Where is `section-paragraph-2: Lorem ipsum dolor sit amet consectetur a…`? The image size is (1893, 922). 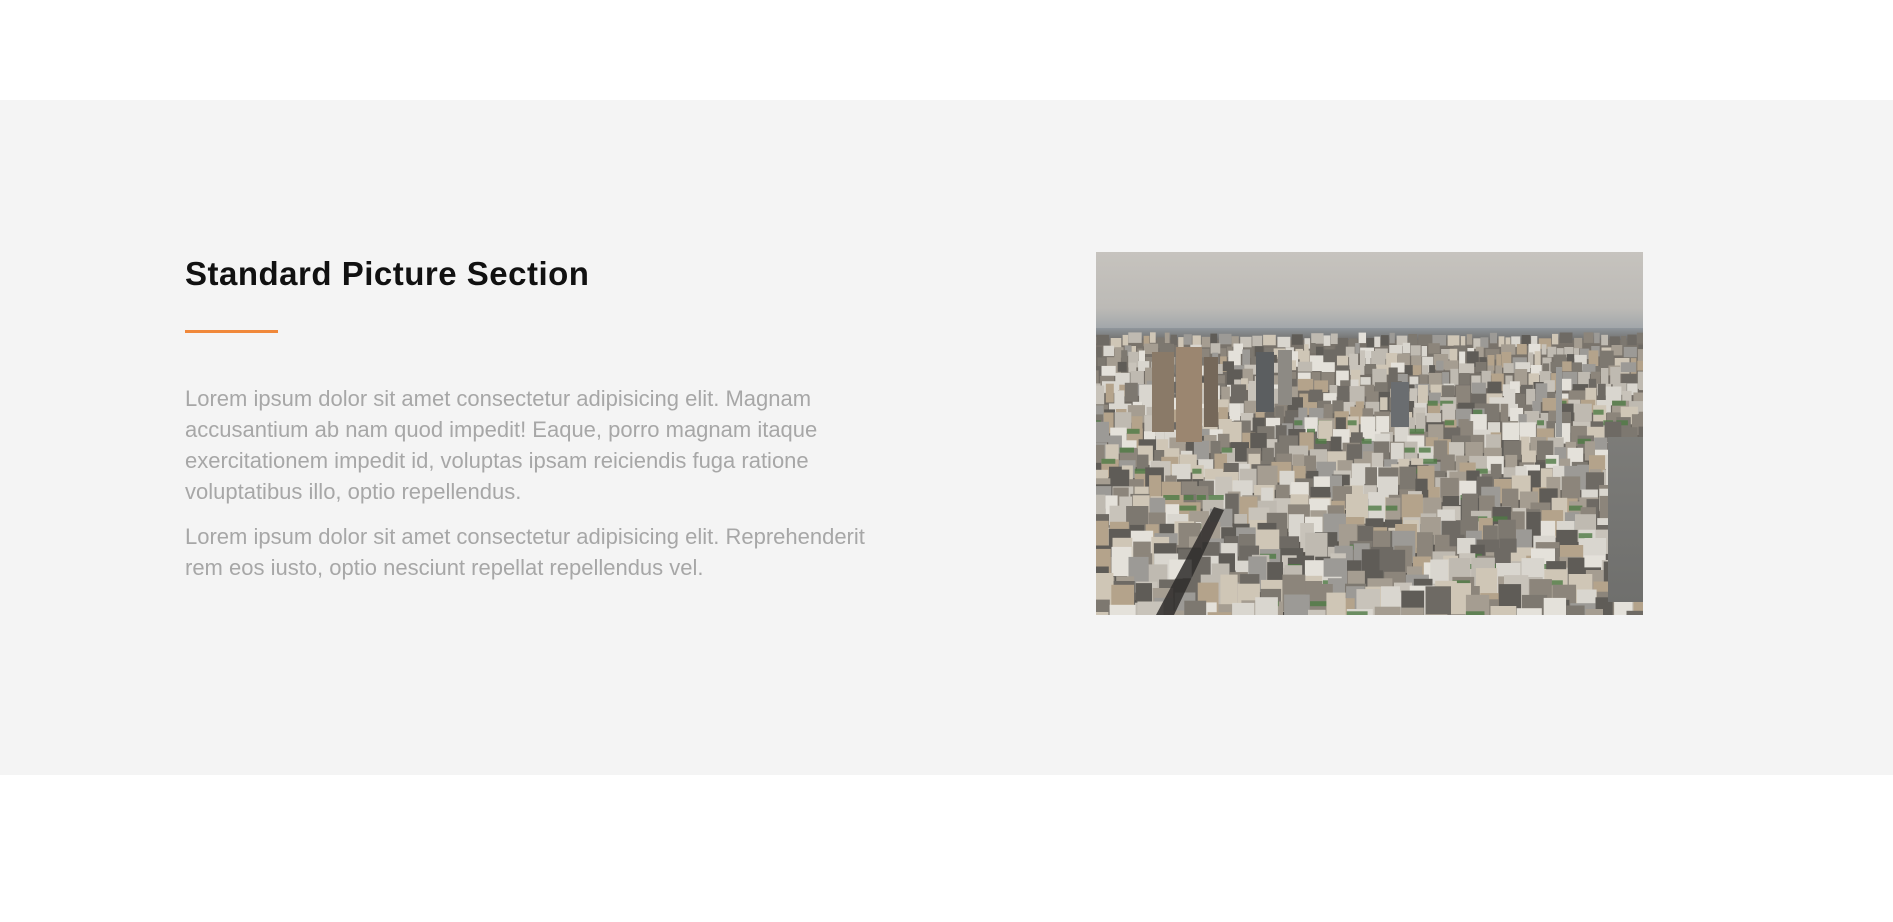 section-paragraph-2: Lorem ipsum dolor sit amet consectetur a… is located at coordinates (525, 552).